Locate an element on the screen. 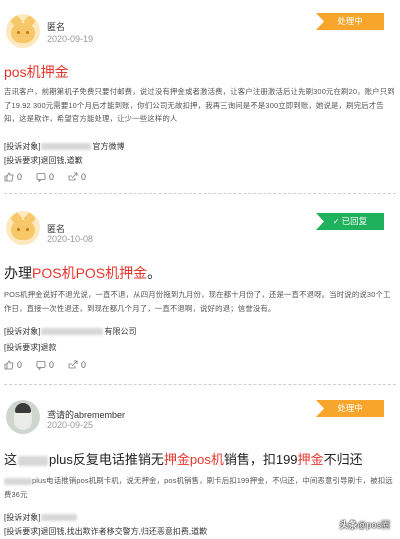 Image resolution: width=400 pixels, height=539 pixels. watermark: 头条@pos圈 is located at coordinates (364, 525).